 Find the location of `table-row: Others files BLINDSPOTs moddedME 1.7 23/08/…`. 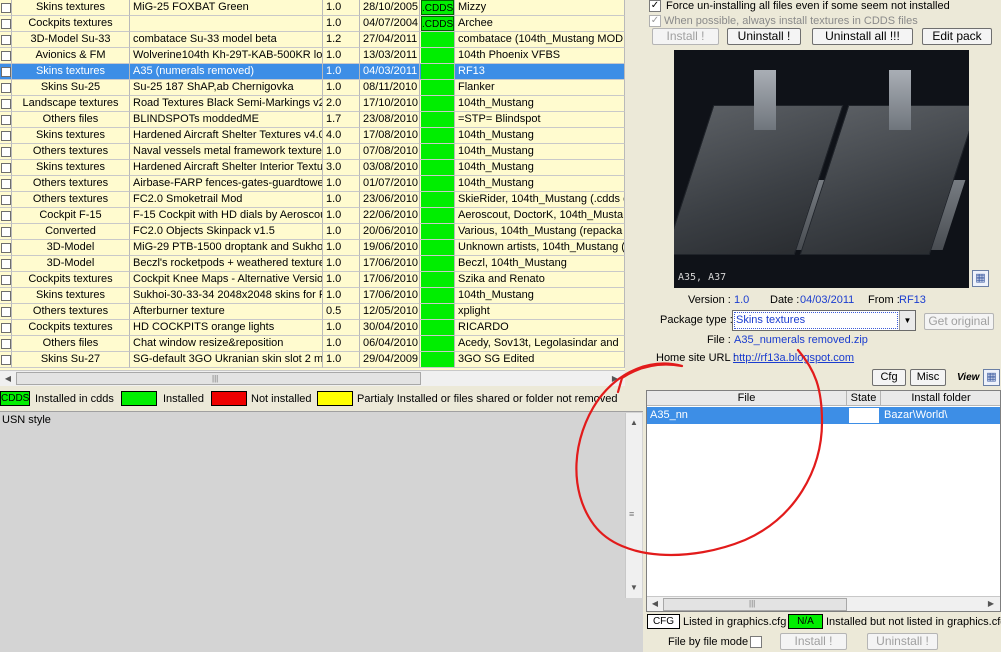

table-row: Others files BLINDSPOTs moddedME 1.7 23/08/… is located at coordinates (312, 120).